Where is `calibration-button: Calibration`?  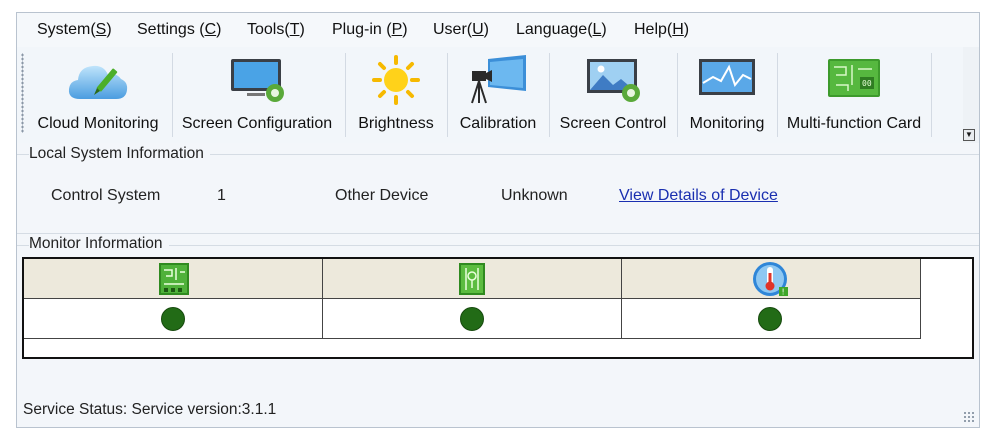 calibration-button: Calibration is located at coordinates (498, 95).